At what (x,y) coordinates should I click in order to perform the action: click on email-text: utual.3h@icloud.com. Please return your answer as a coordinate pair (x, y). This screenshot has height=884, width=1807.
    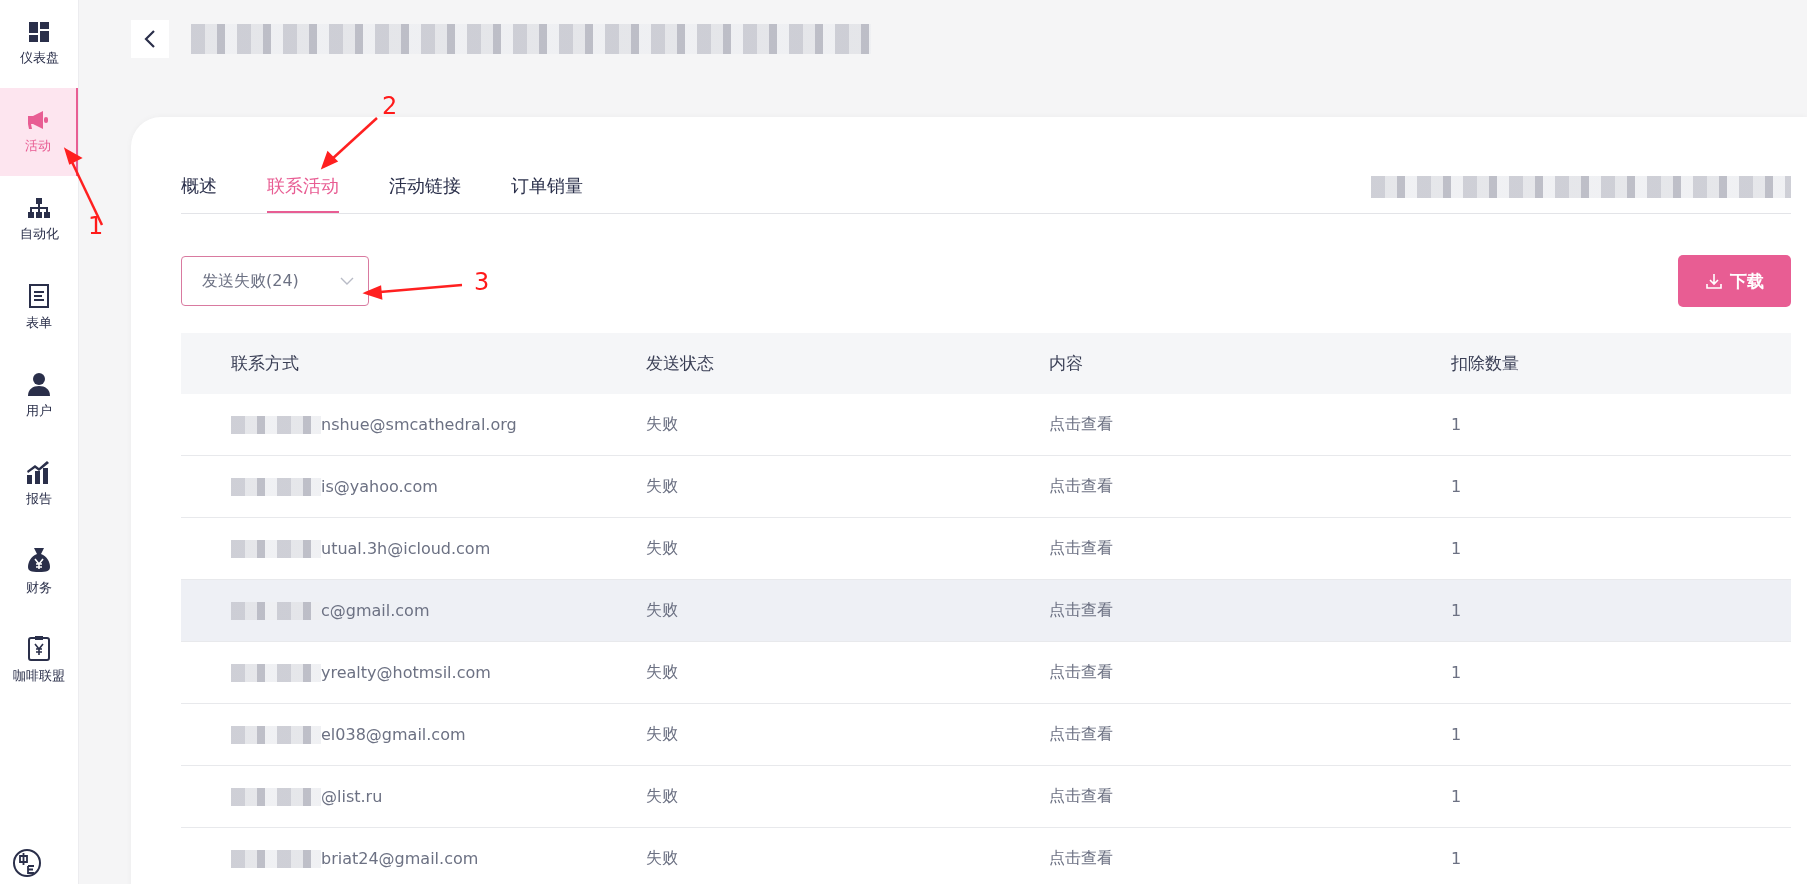
    Looking at the image, I should click on (406, 548).